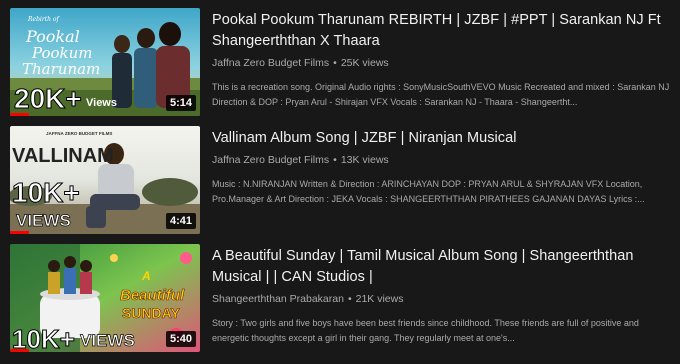 Image resolution: width=680 pixels, height=364 pixels. I want to click on view-count: 13K views, so click(364, 160).